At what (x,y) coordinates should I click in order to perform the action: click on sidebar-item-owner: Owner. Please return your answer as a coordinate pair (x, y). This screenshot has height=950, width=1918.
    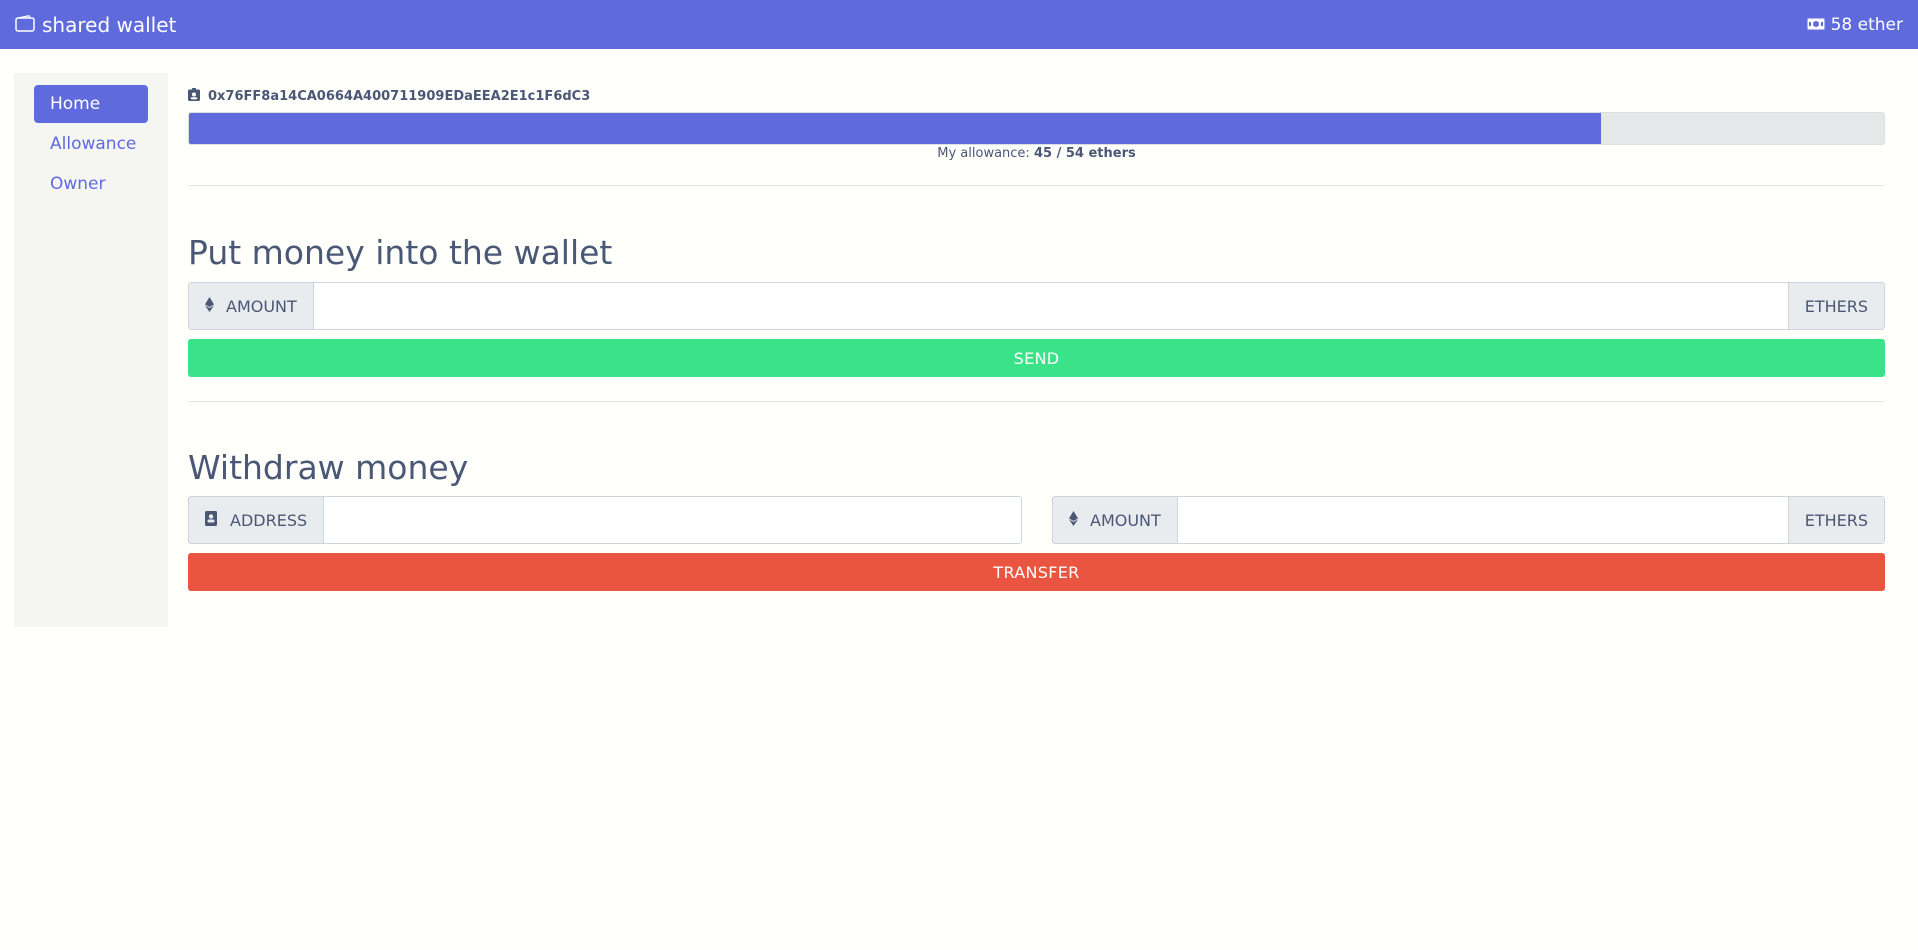
    Looking at the image, I should click on (91, 184).